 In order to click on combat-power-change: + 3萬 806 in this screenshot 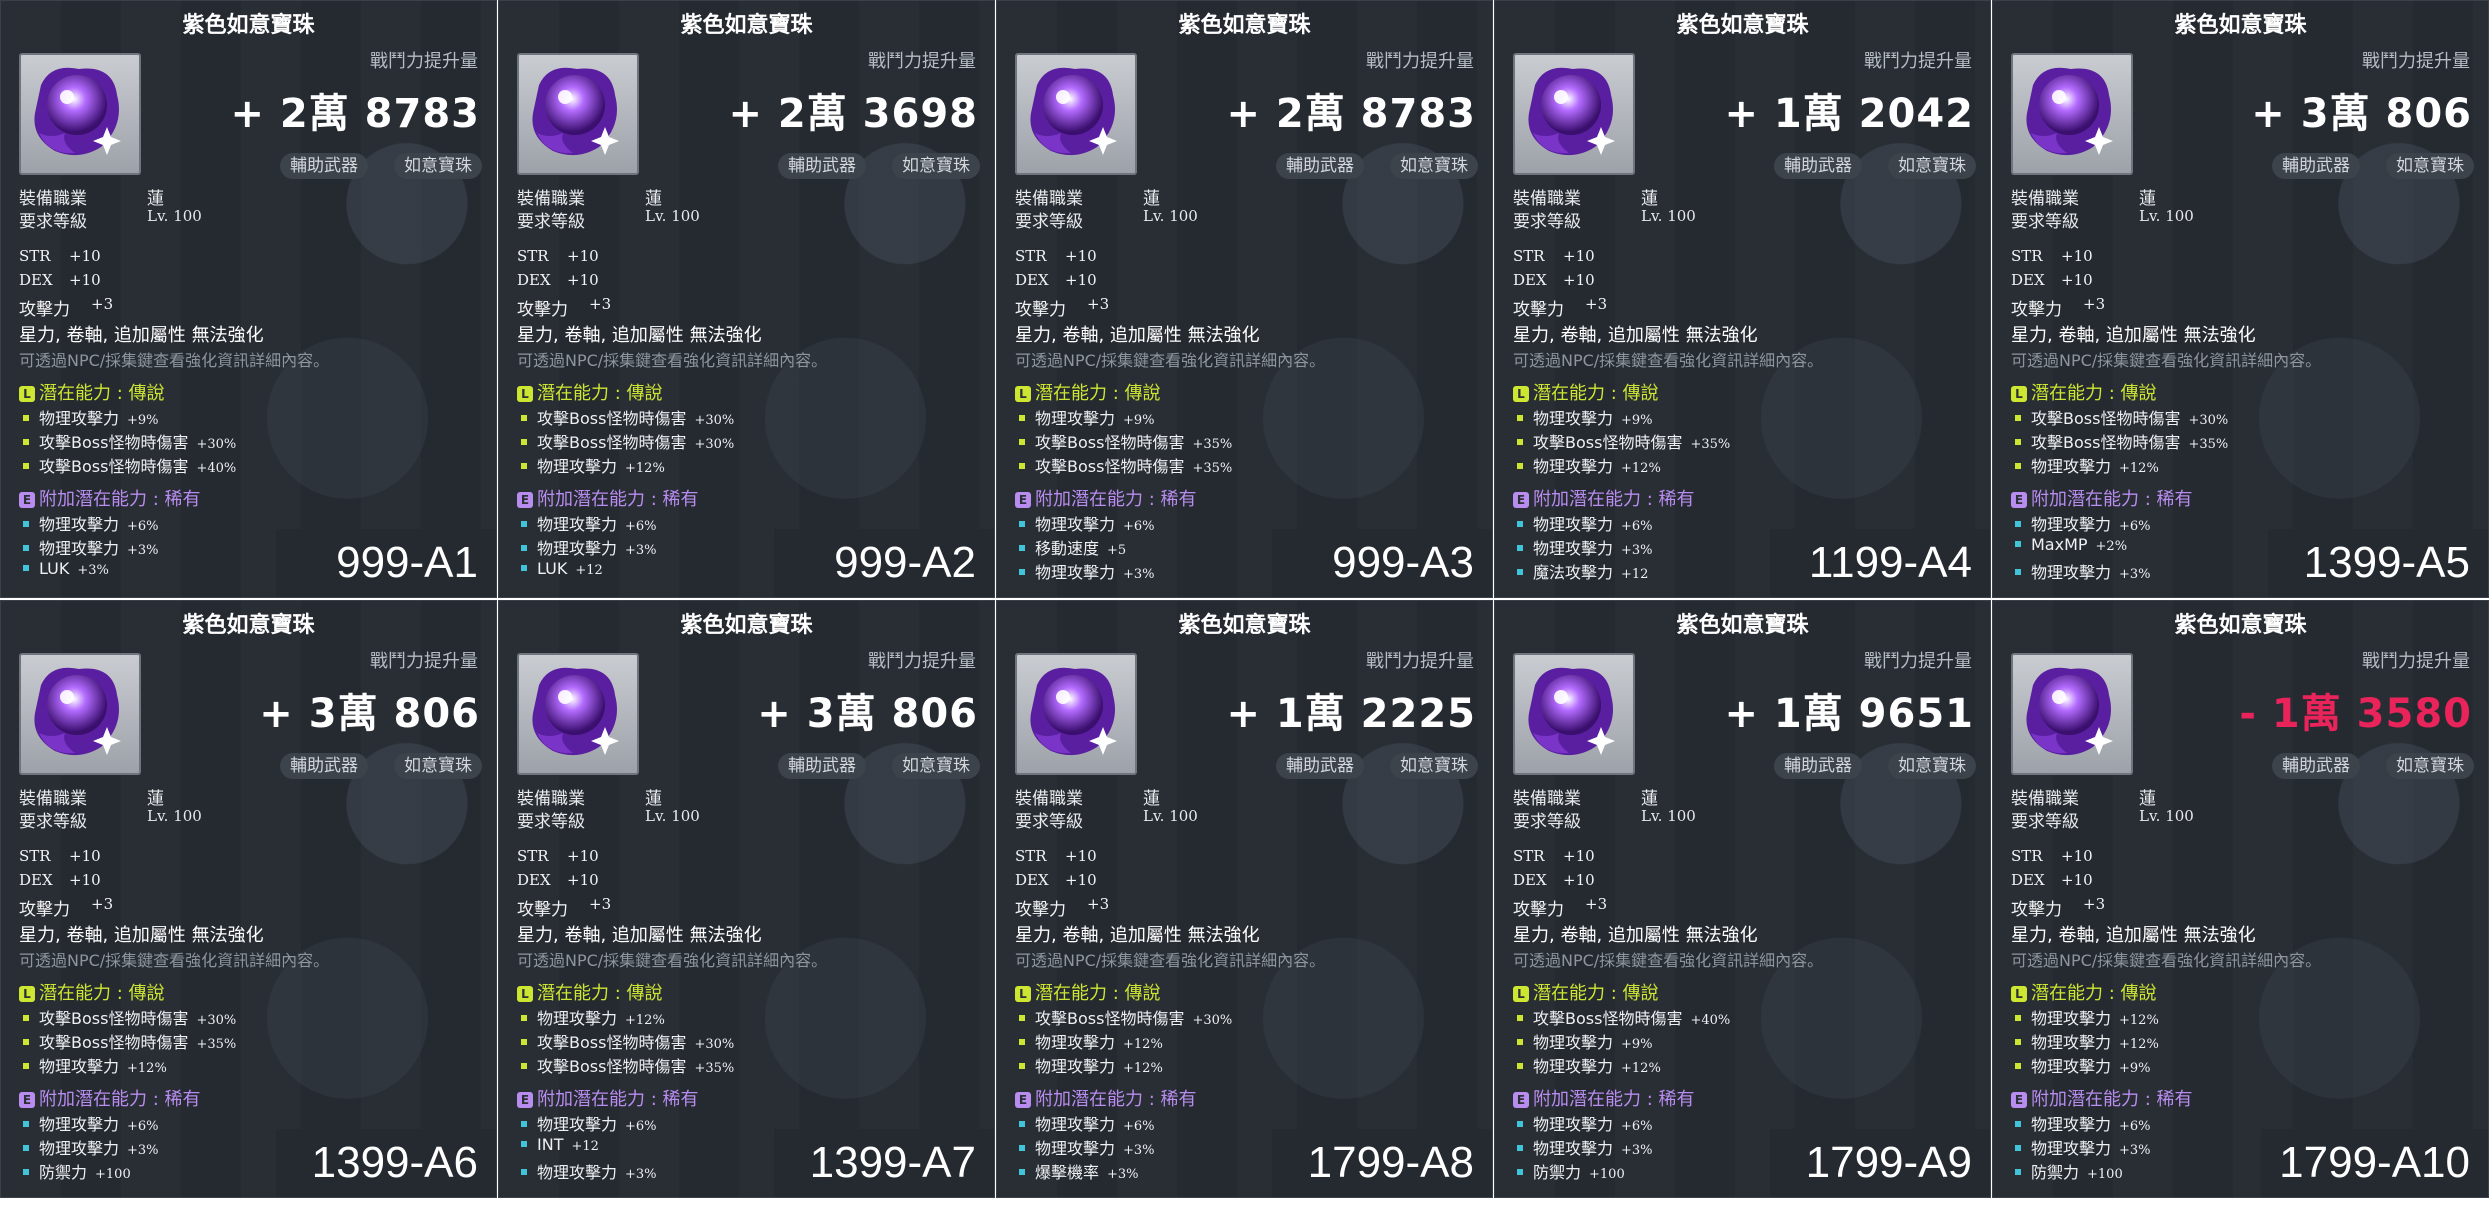, I will do `click(867, 714)`.